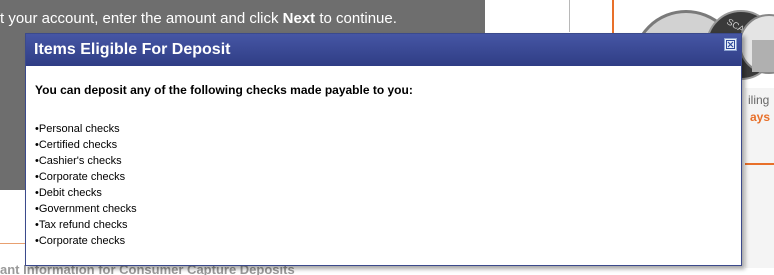 The width and height of the screenshot is (774, 275). I want to click on close-icon, so click(730, 44).